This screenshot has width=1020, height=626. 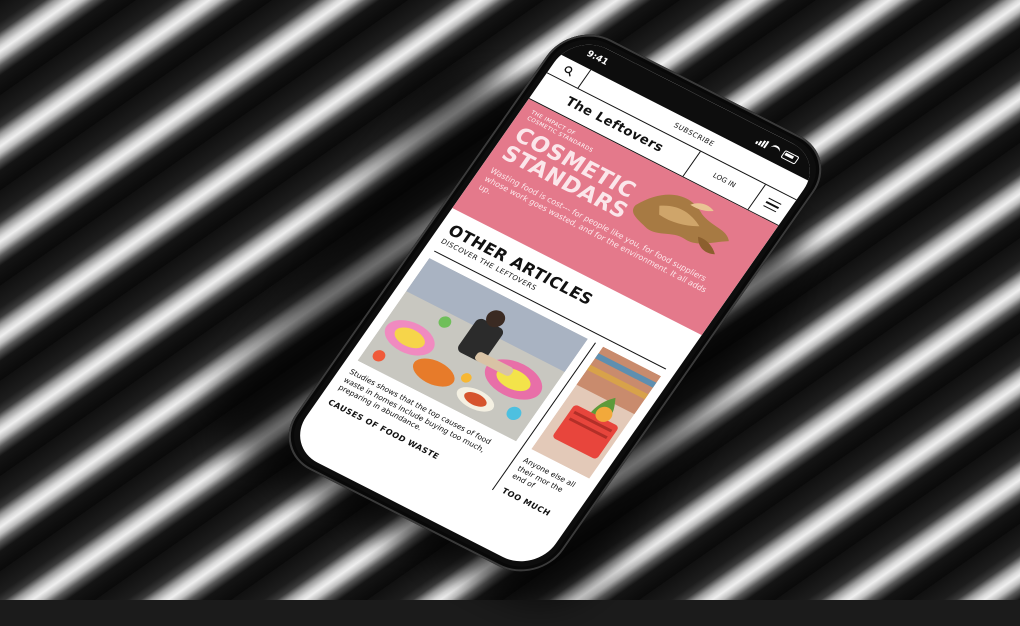 What do you see at coordinates (775, 149) in the screenshot?
I see `wifi-icon` at bounding box center [775, 149].